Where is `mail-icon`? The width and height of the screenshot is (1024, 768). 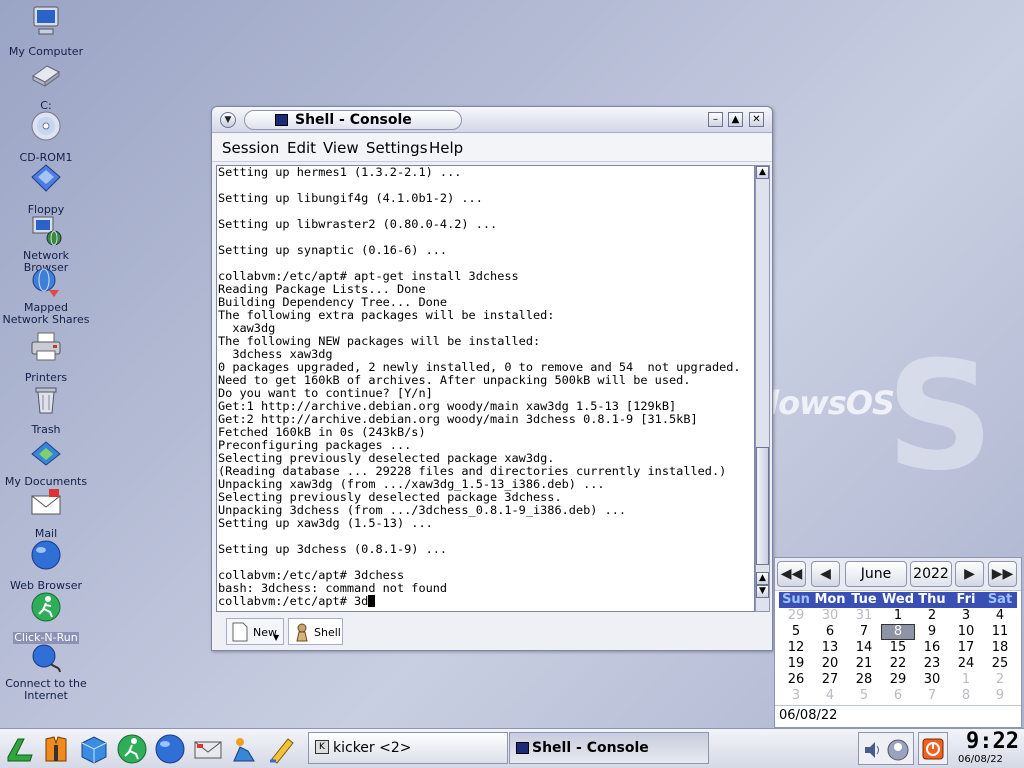
mail-icon is located at coordinates (208, 749).